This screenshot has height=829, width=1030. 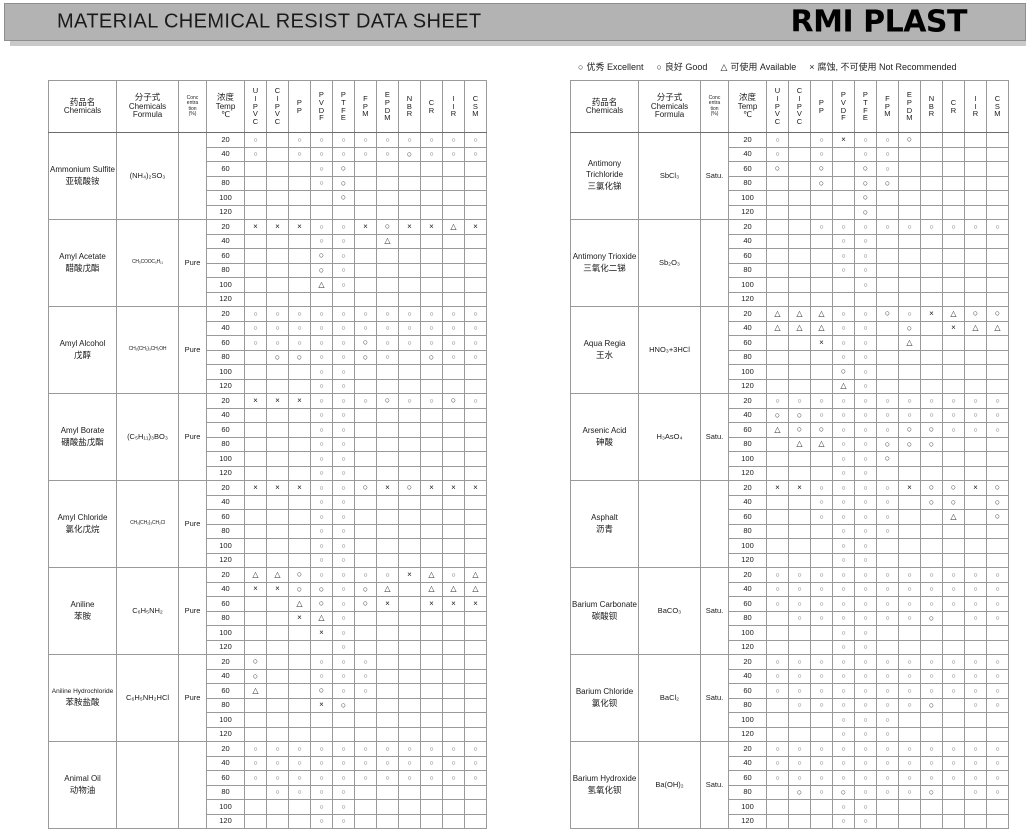 I want to click on cell-concentration, so click(x=714, y=350).